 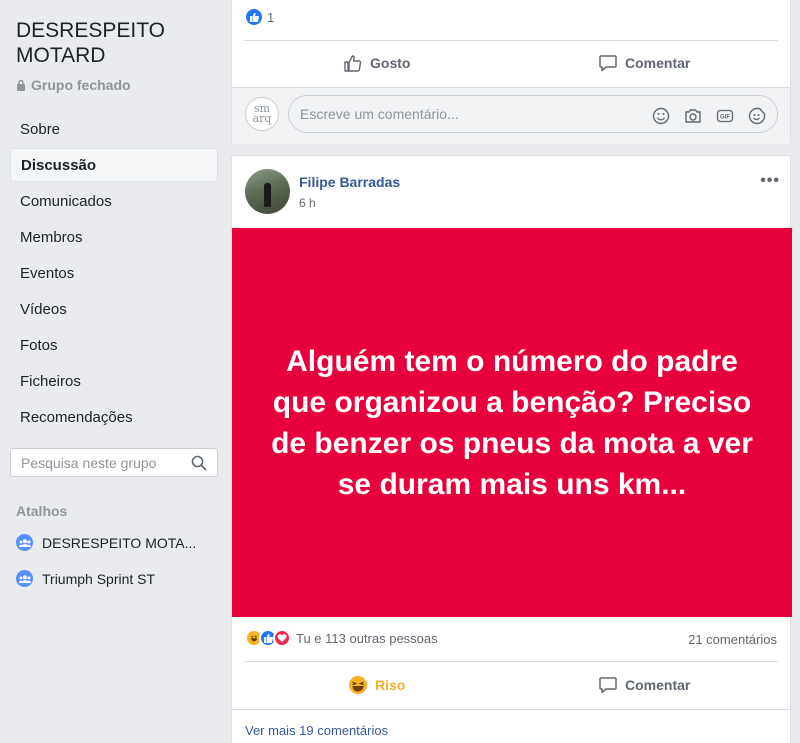 What do you see at coordinates (99, 578) in the screenshot?
I see `shortcut-label: Triumph Sprint ST` at bounding box center [99, 578].